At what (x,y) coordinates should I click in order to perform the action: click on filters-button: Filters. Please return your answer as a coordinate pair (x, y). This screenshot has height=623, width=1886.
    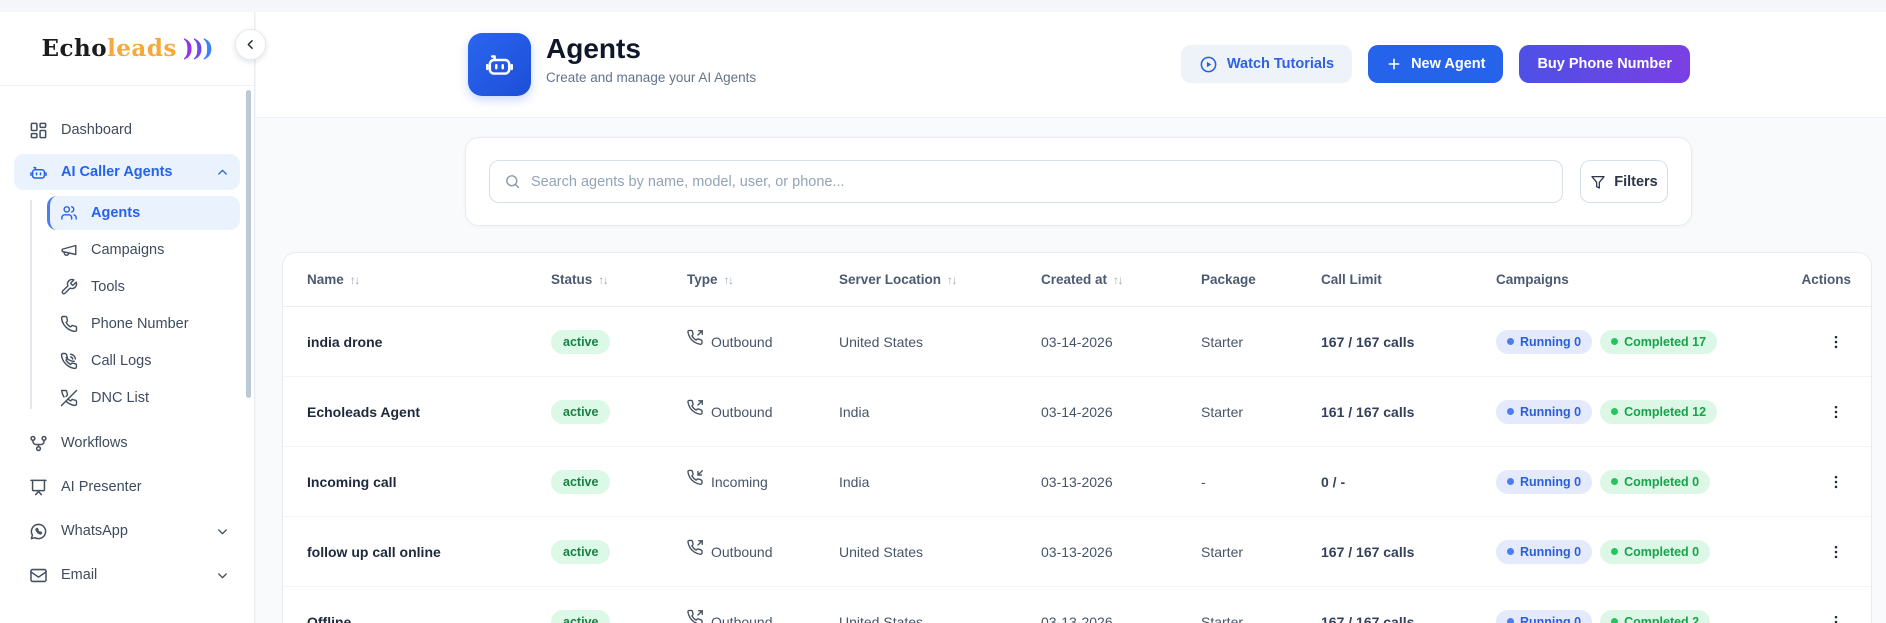
    Looking at the image, I should click on (1624, 181).